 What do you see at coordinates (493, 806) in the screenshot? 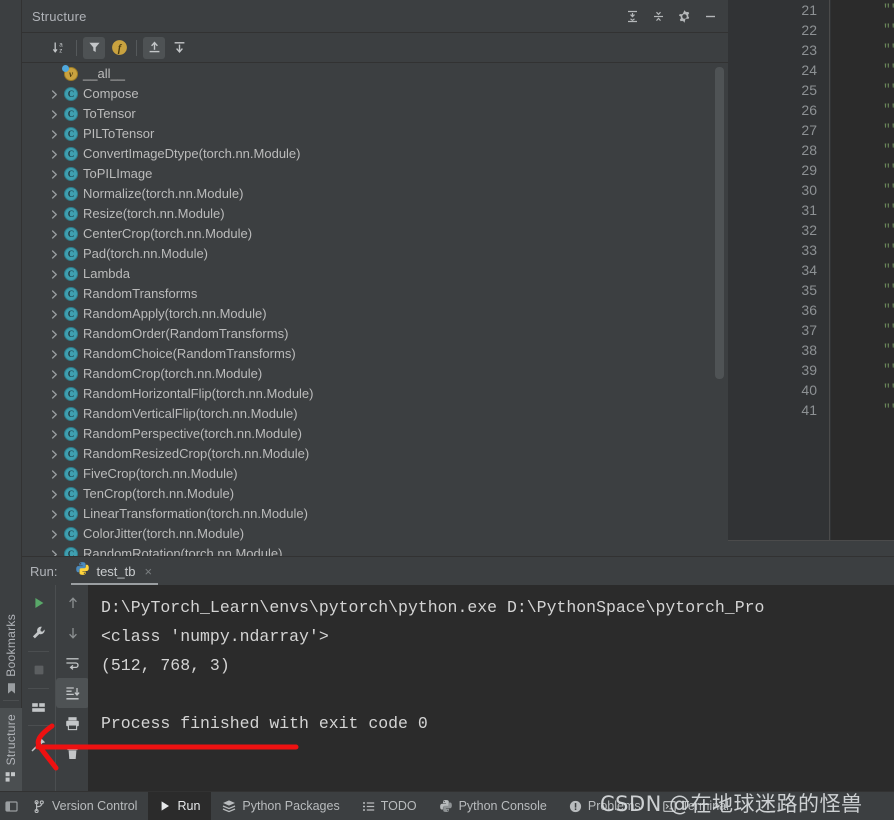
I see `status-bar-item-python-console: Python Console` at bounding box center [493, 806].